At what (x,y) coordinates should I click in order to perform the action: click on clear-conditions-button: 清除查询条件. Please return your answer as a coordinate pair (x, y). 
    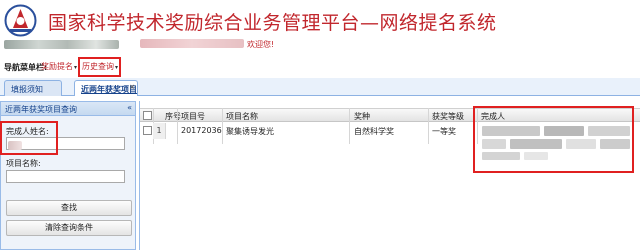
    Looking at the image, I should click on (69, 228).